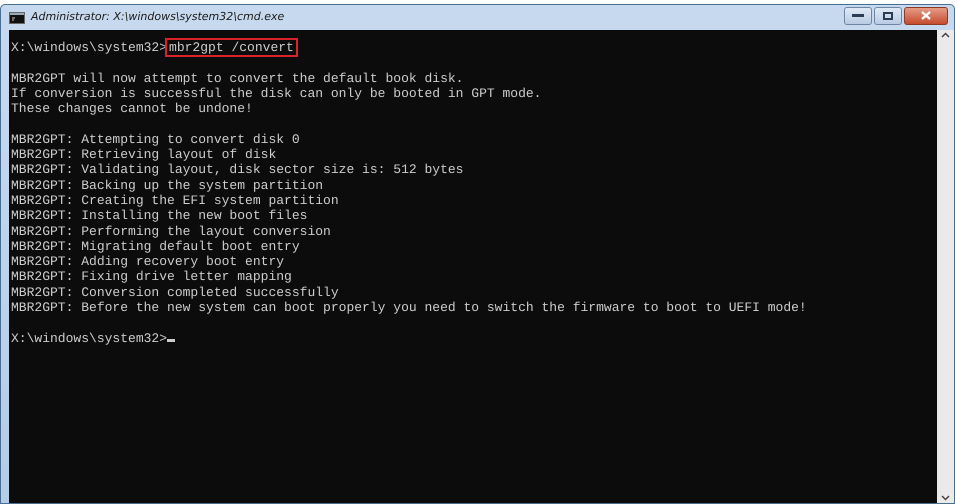 The image size is (955, 504). What do you see at coordinates (159, 216) in the screenshot?
I see `output-line: MBR2GPT: Installing the new boot files` at bounding box center [159, 216].